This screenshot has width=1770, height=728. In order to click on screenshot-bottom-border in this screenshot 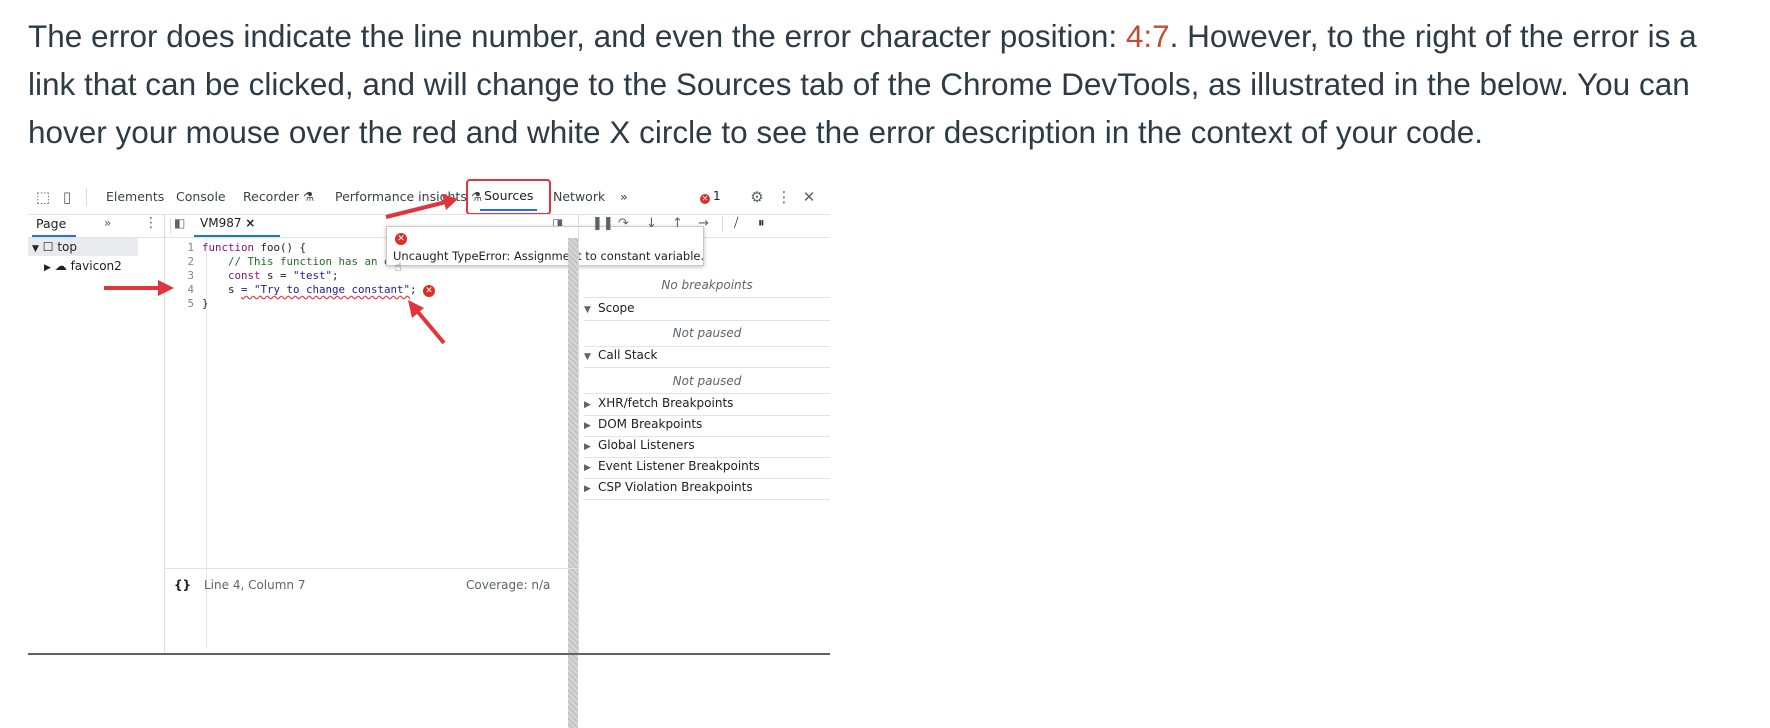, I will do `click(429, 654)`.